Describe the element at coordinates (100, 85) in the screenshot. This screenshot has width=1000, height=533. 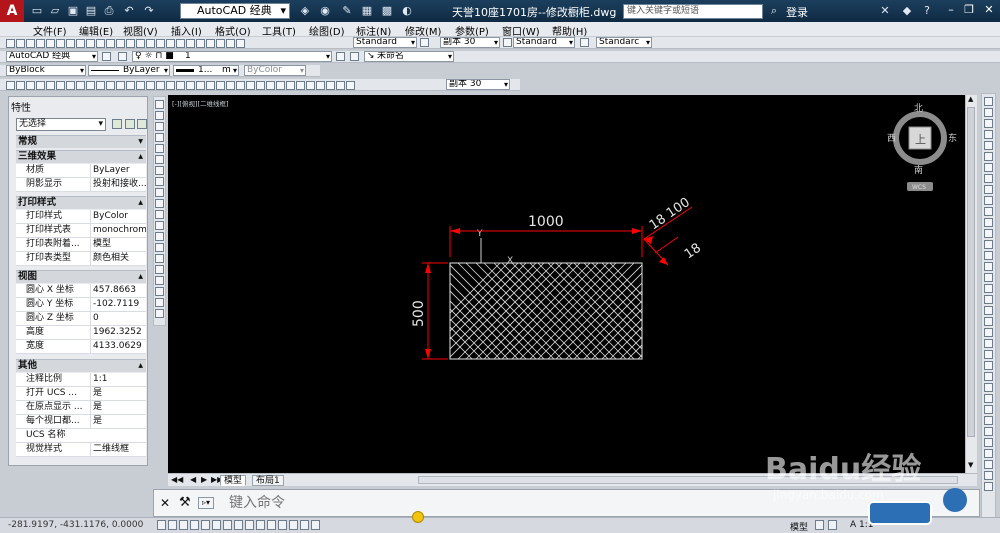
I see `dim-baseline-icon` at that location.